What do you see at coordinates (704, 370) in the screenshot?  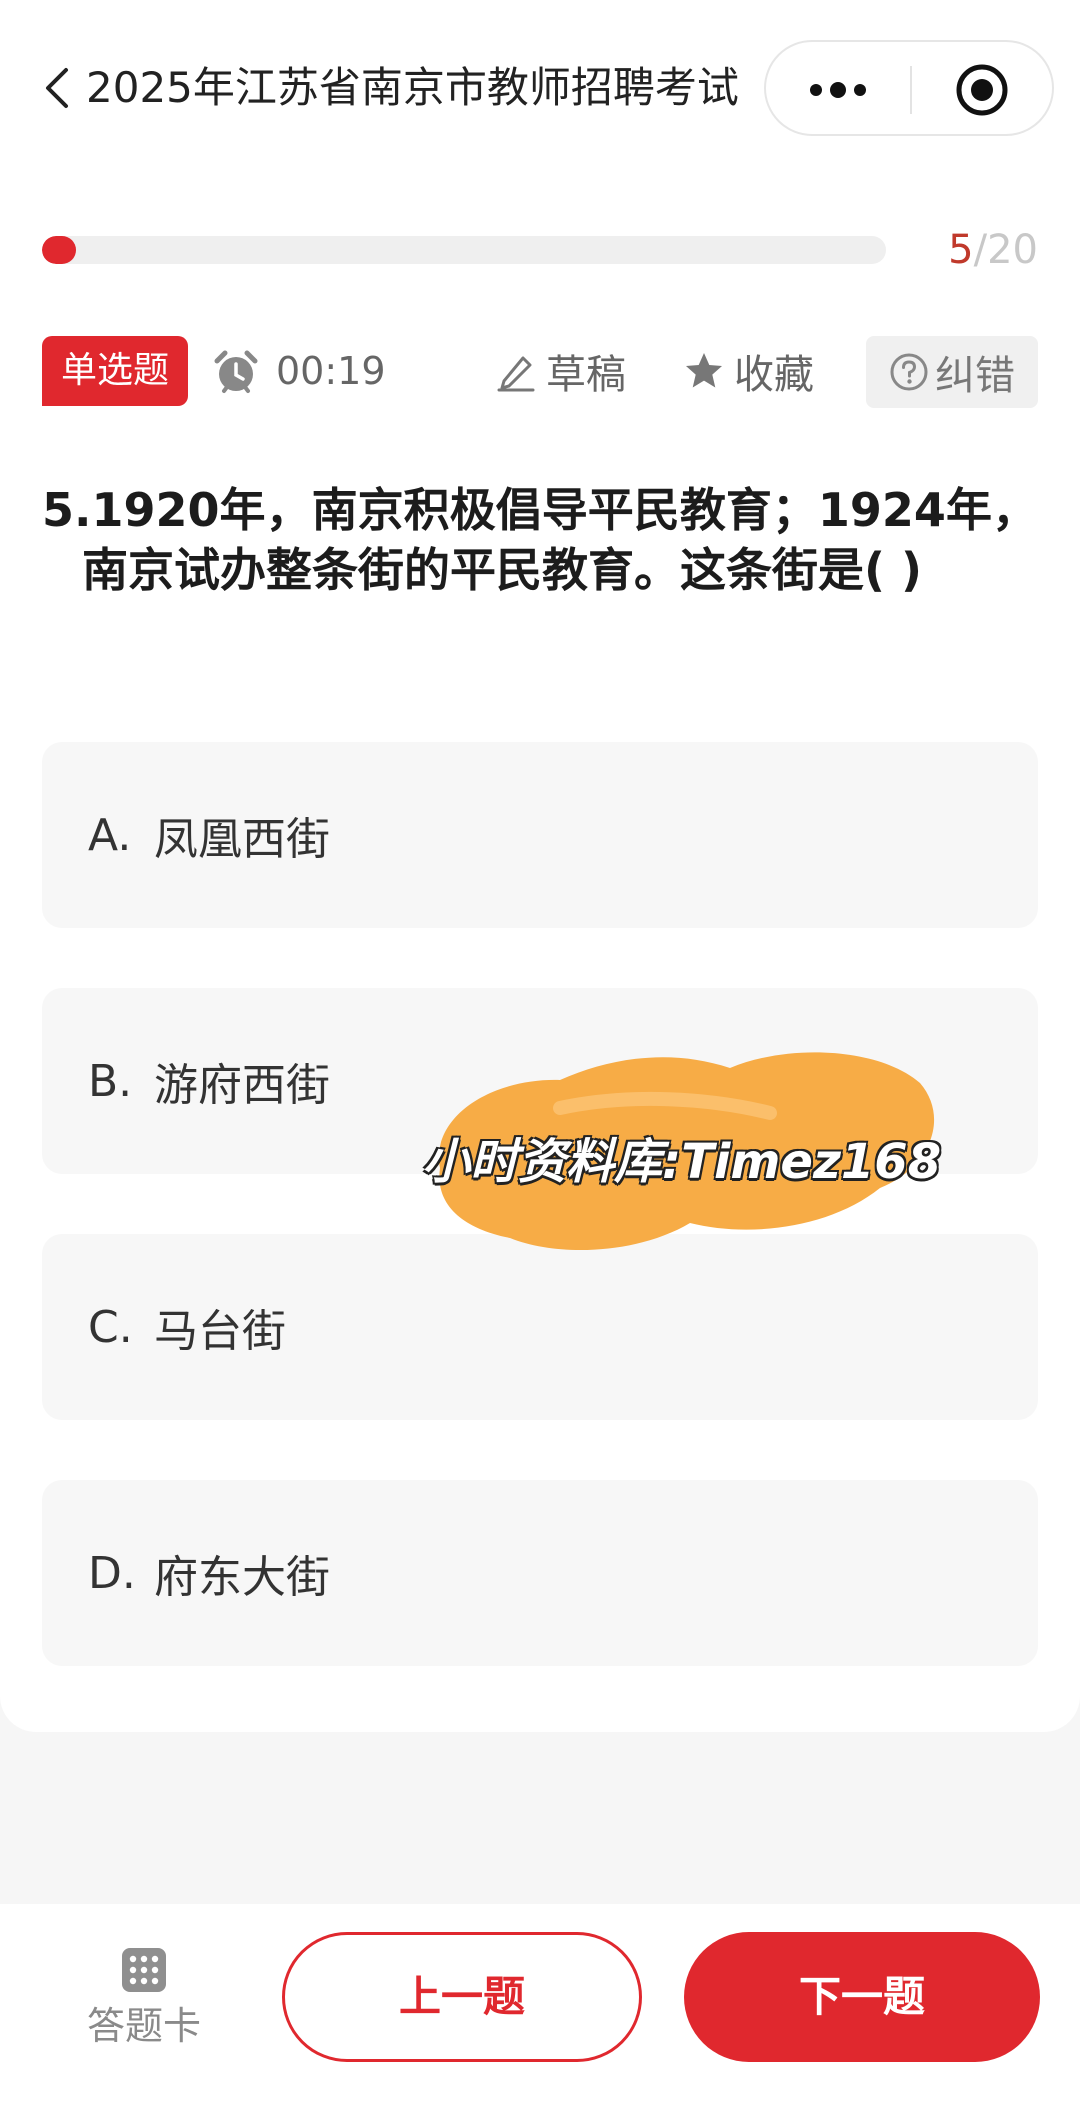 I see `star-icon` at bounding box center [704, 370].